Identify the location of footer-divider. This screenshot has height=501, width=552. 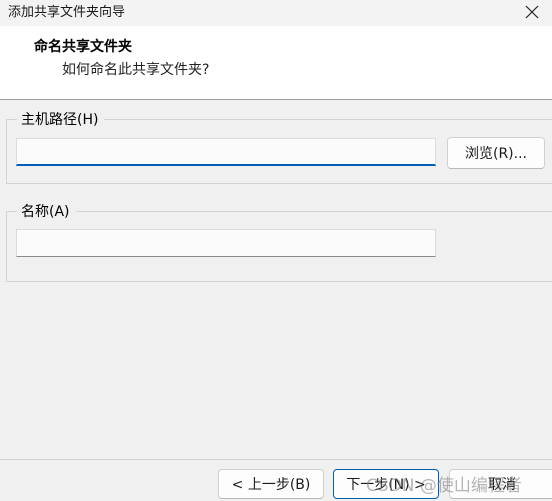
(276, 459).